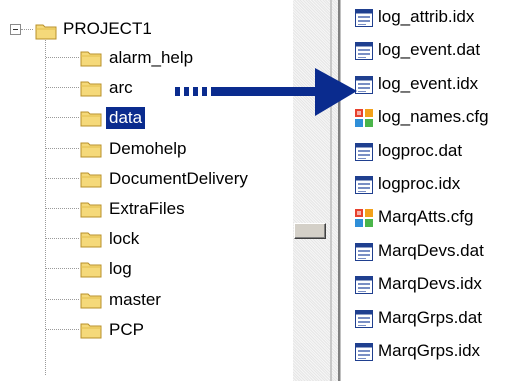  What do you see at coordinates (426, 16) in the screenshot?
I see `file-name: log_attrib.idx` at bounding box center [426, 16].